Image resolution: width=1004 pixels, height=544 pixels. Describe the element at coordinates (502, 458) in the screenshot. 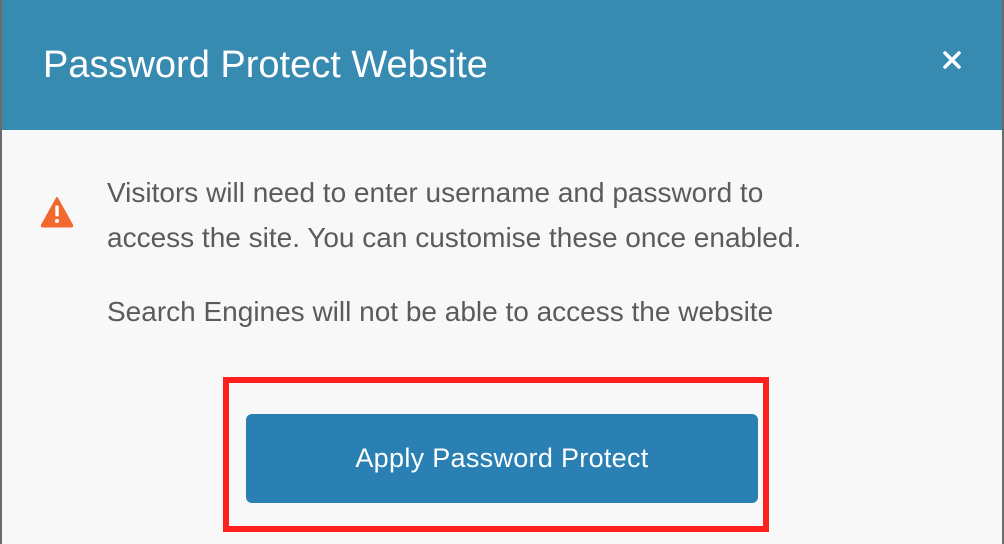

I see `apply-password-protect-button: Apply Password Protect` at that location.